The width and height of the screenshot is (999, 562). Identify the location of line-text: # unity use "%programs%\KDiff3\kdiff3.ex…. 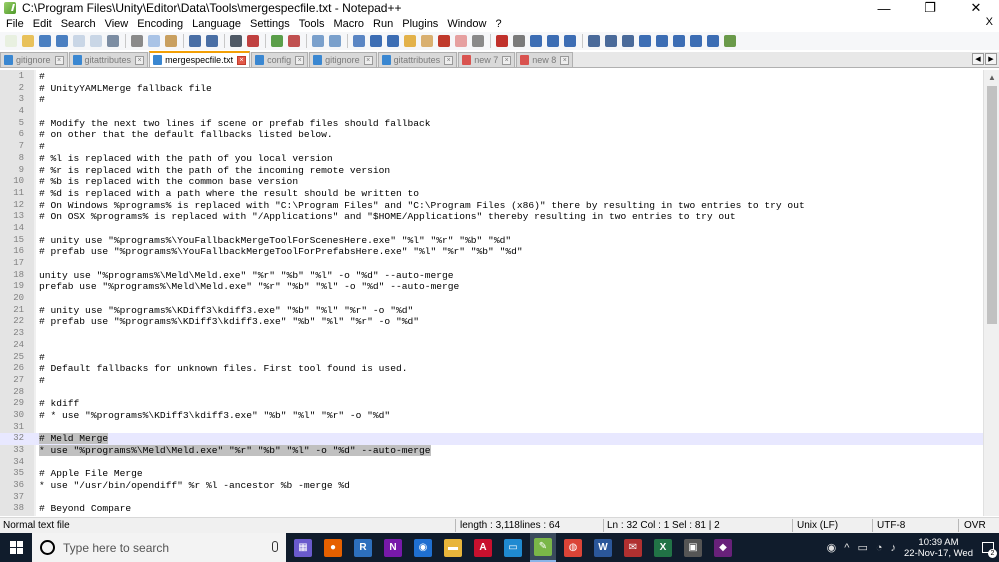
(226, 311).